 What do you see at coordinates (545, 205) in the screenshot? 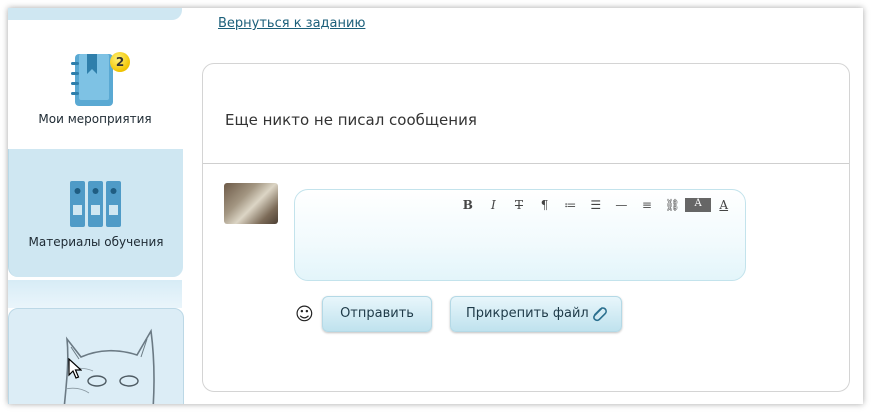
I see `paragraph-button: ¶` at bounding box center [545, 205].